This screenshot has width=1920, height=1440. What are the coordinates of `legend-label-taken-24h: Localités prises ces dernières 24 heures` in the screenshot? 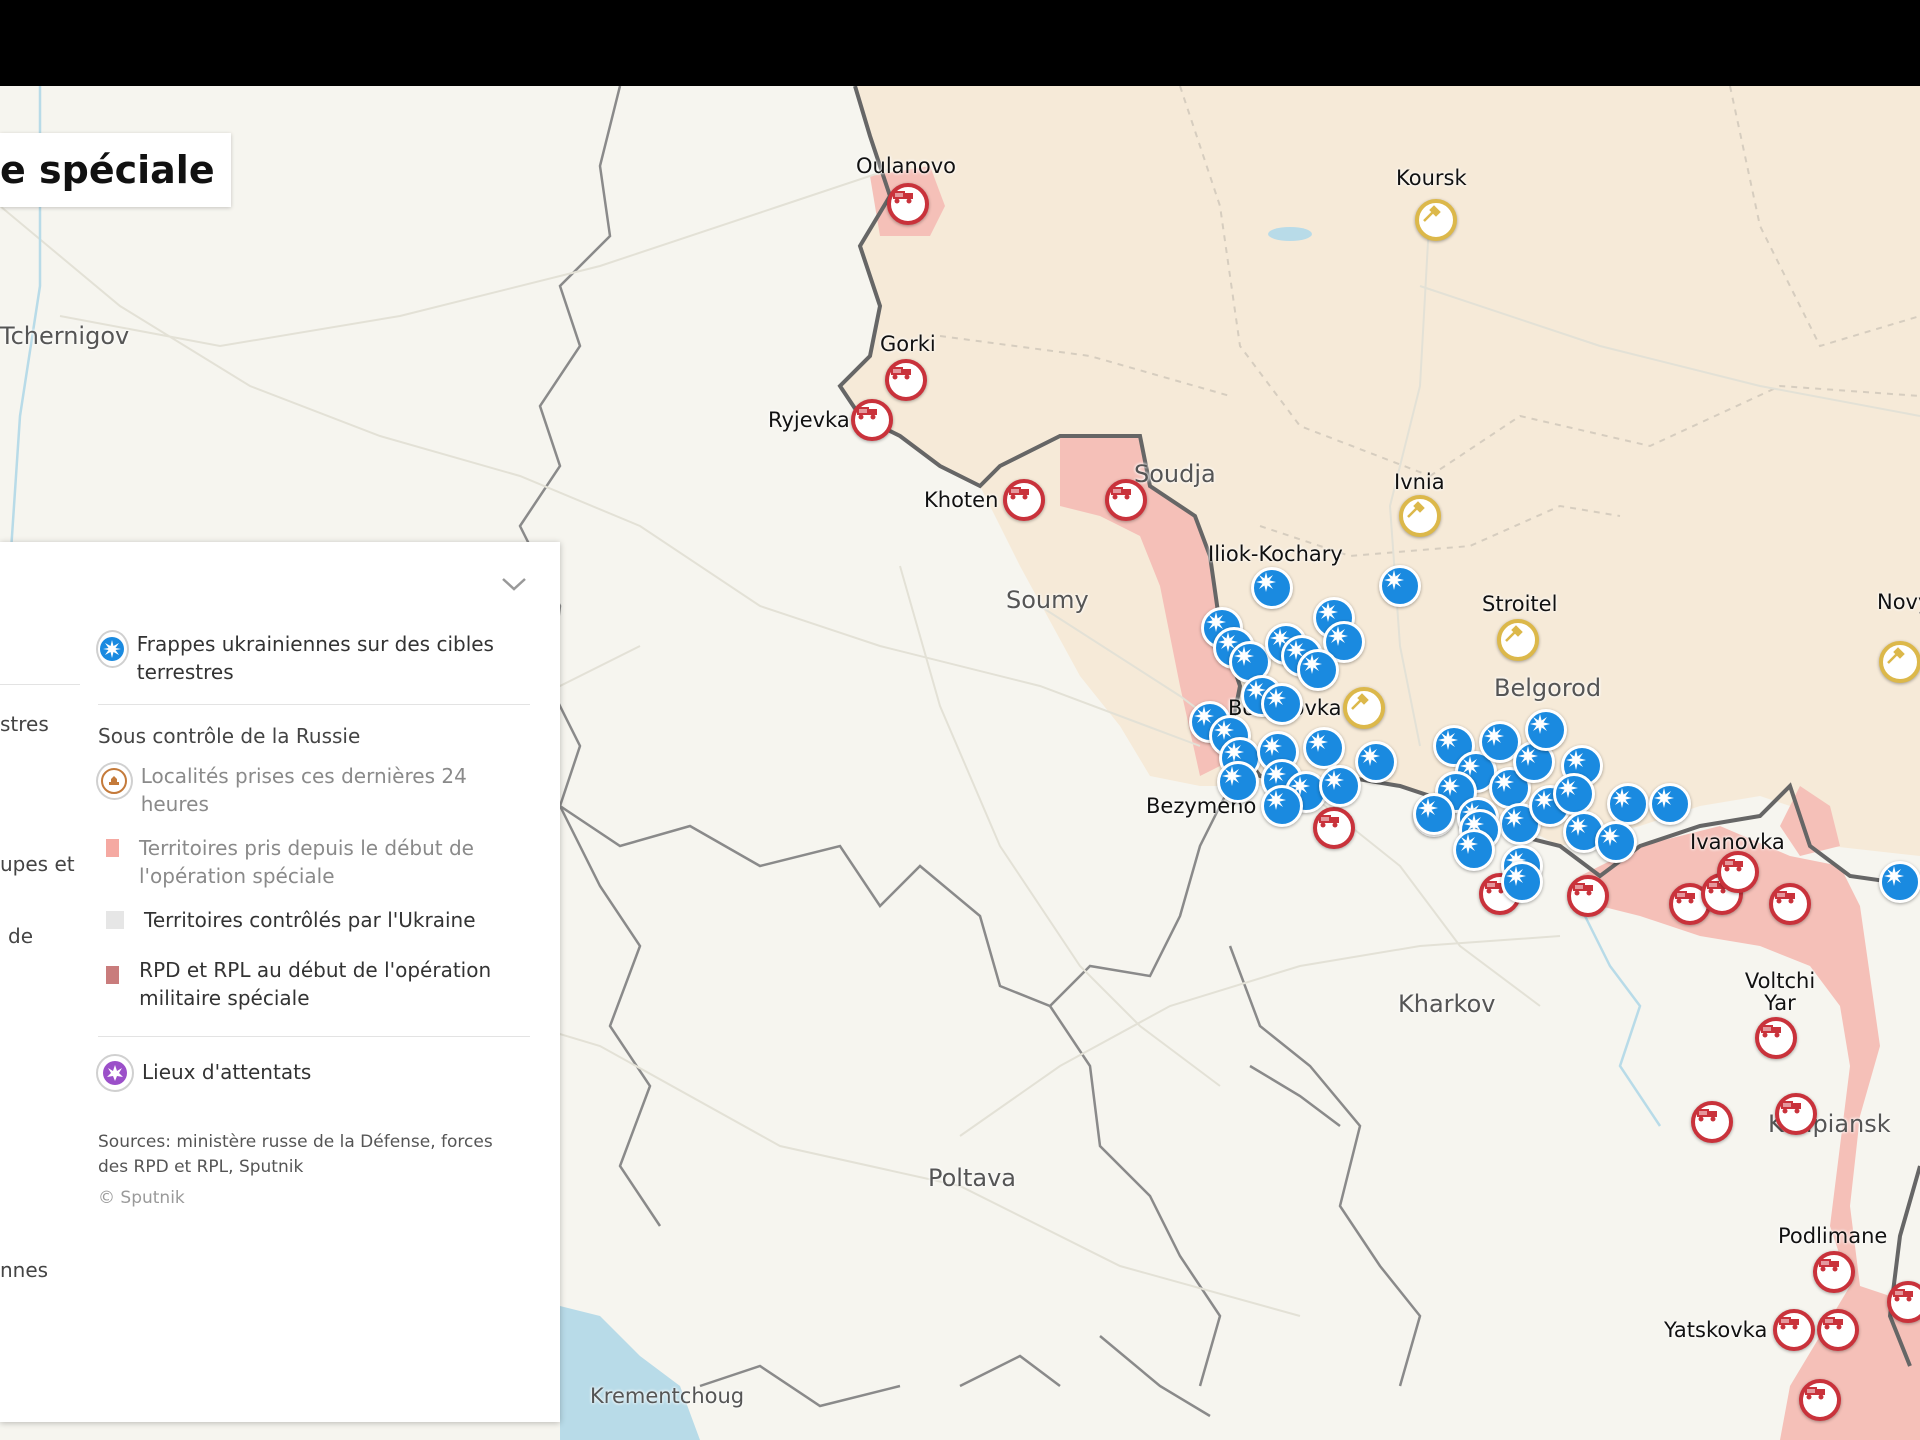 It's located at (303, 790).